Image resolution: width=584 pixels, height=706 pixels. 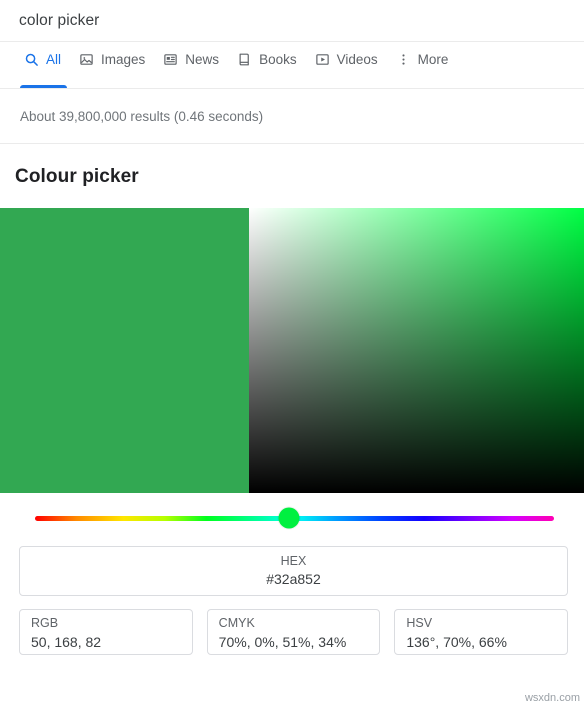 I want to click on tab-videos: Videos, so click(x=347, y=65).